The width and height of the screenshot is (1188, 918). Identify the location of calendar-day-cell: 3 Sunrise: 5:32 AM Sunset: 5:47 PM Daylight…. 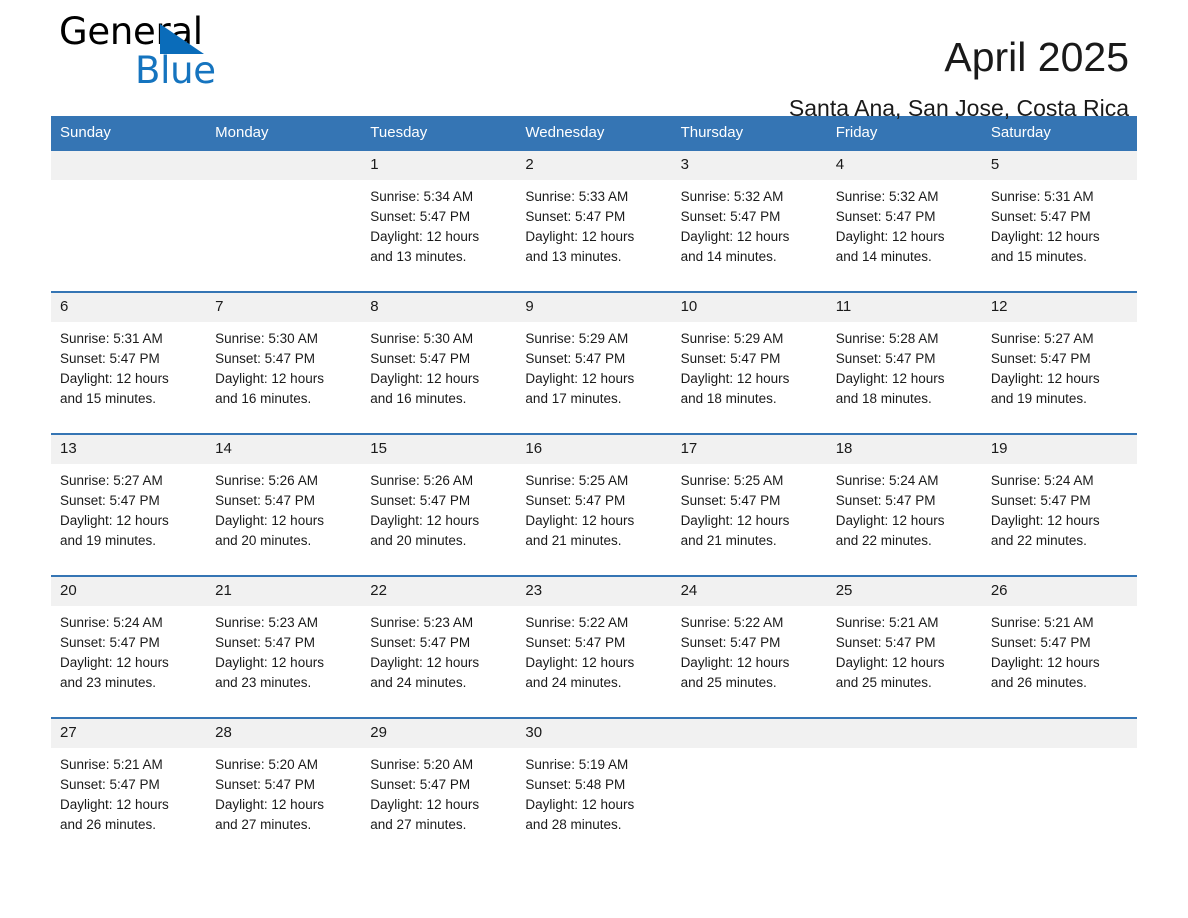
(749, 221).